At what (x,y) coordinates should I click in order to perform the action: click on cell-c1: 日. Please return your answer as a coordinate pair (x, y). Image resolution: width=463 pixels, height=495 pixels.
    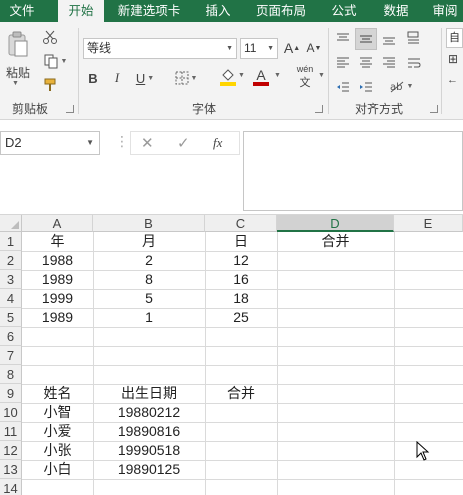
    Looking at the image, I should click on (241, 241).